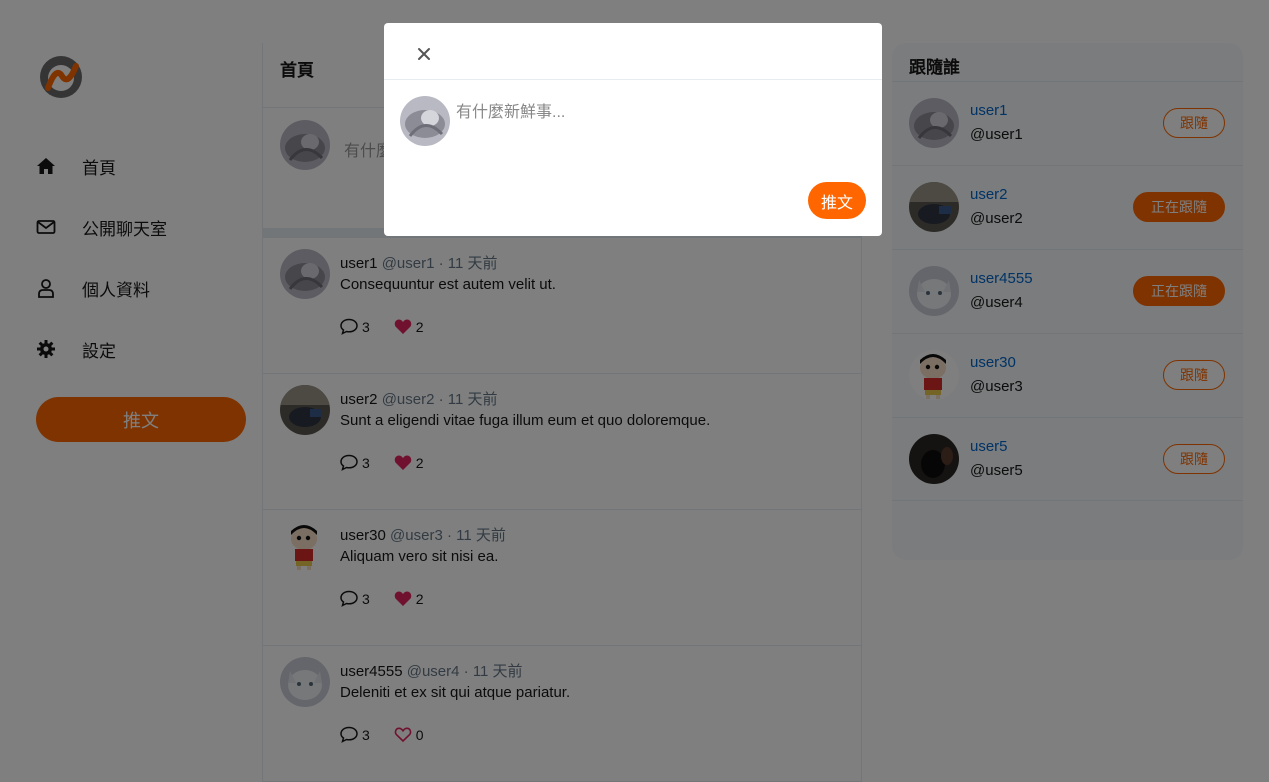 This screenshot has width=1269, height=782. What do you see at coordinates (425, 121) in the screenshot?
I see `avatar` at bounding box center [425, 121].